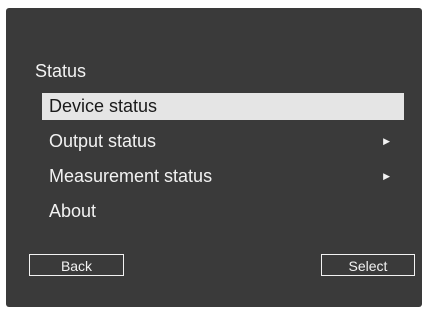 Image resolution: width=429 pixels, height=313 pixels. Describe the element at coordinates (73, 211) in the screenshot. I see `menu-item-label: About` at that location.